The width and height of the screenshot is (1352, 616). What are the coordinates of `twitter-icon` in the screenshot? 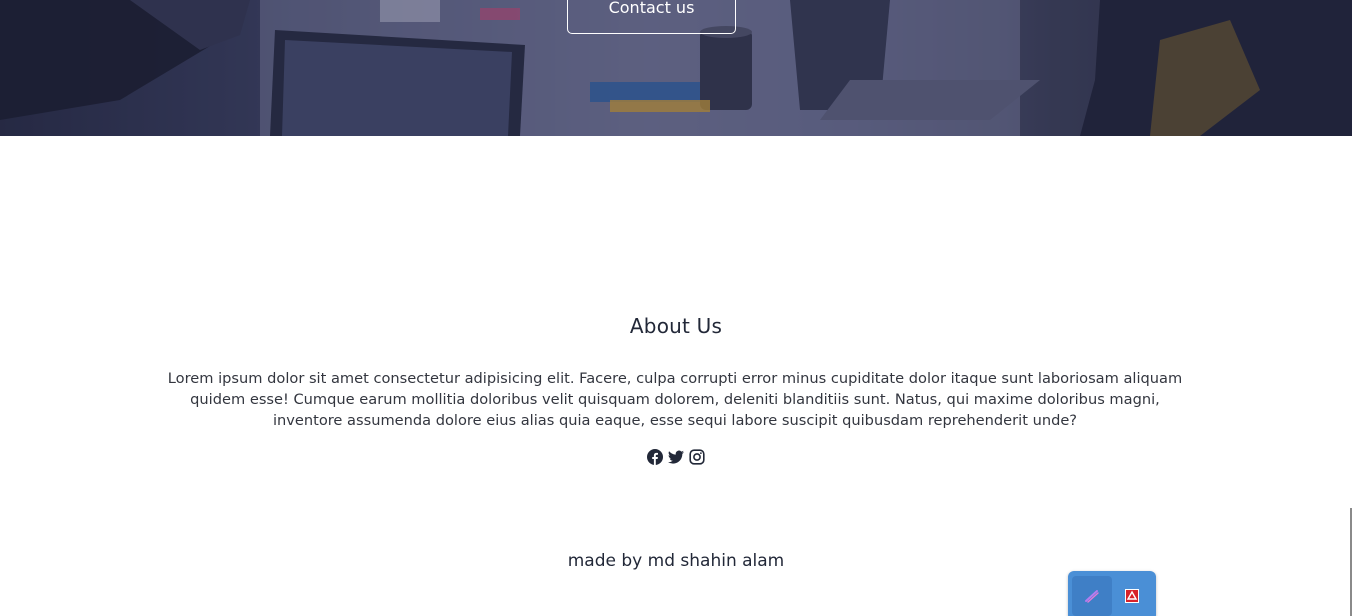 It's located at (676, 457).